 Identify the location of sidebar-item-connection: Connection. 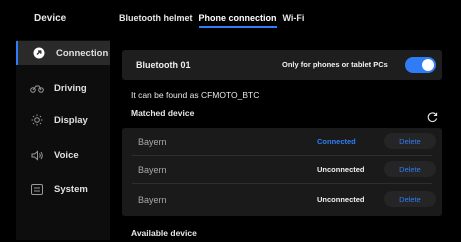
(63, 53).